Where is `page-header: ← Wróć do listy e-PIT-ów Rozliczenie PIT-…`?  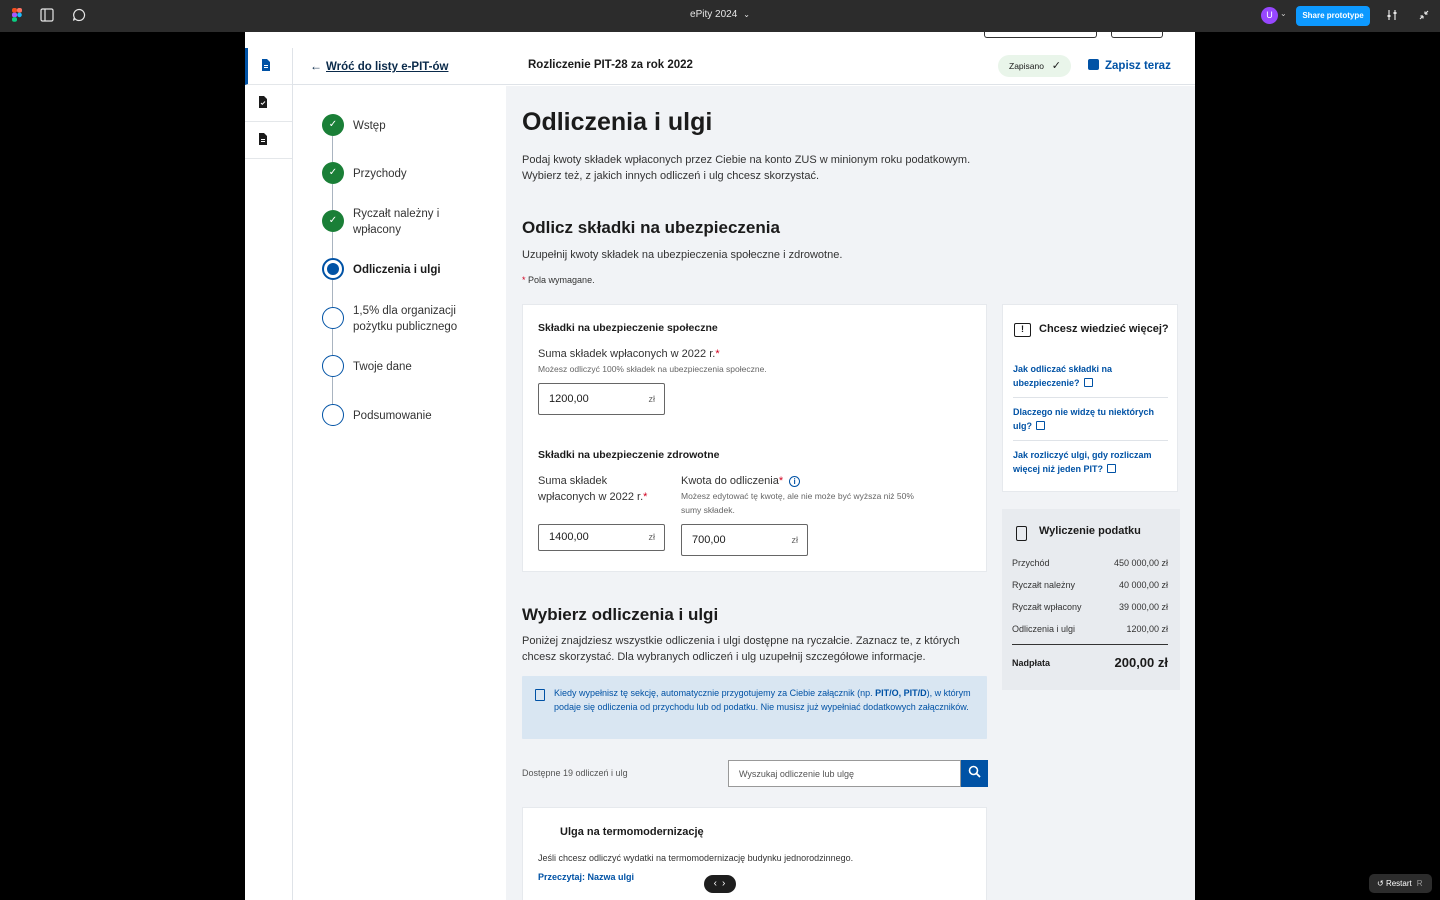 page-header: ← Wróć do listy e-PIT-ów Rozliczenie PIT-… is located at coordinates (744, 66).